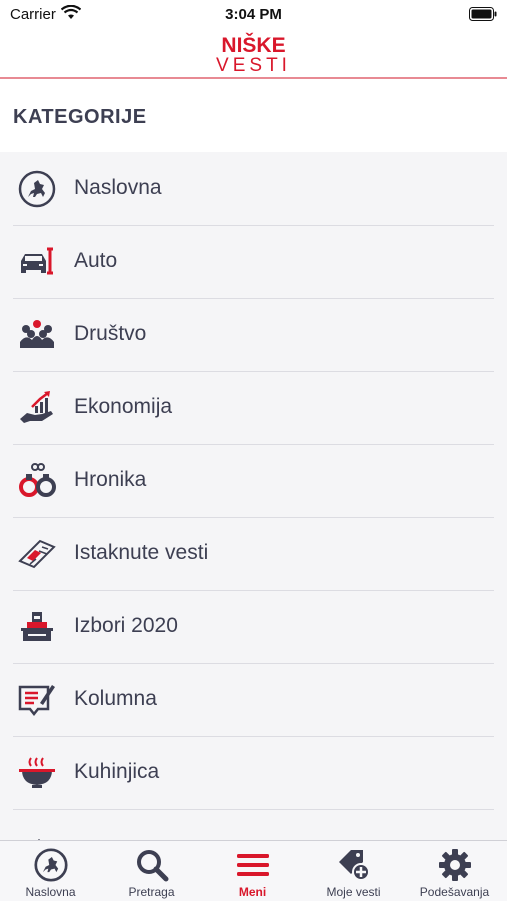  Describe the element at coordinates (37, 481) in the screenshot. I see `handcuffs-icon` at that location.